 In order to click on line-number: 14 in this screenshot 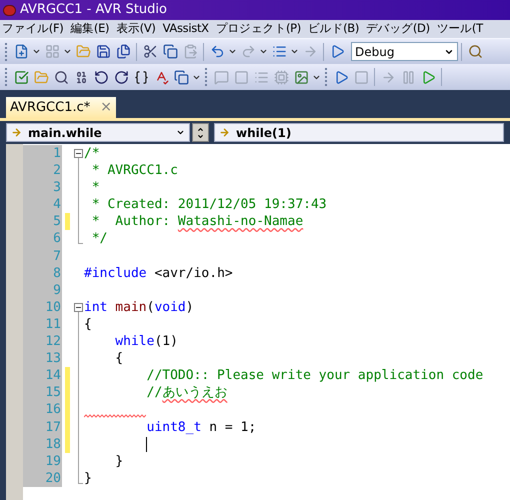, I will do `click(42, 375)`.